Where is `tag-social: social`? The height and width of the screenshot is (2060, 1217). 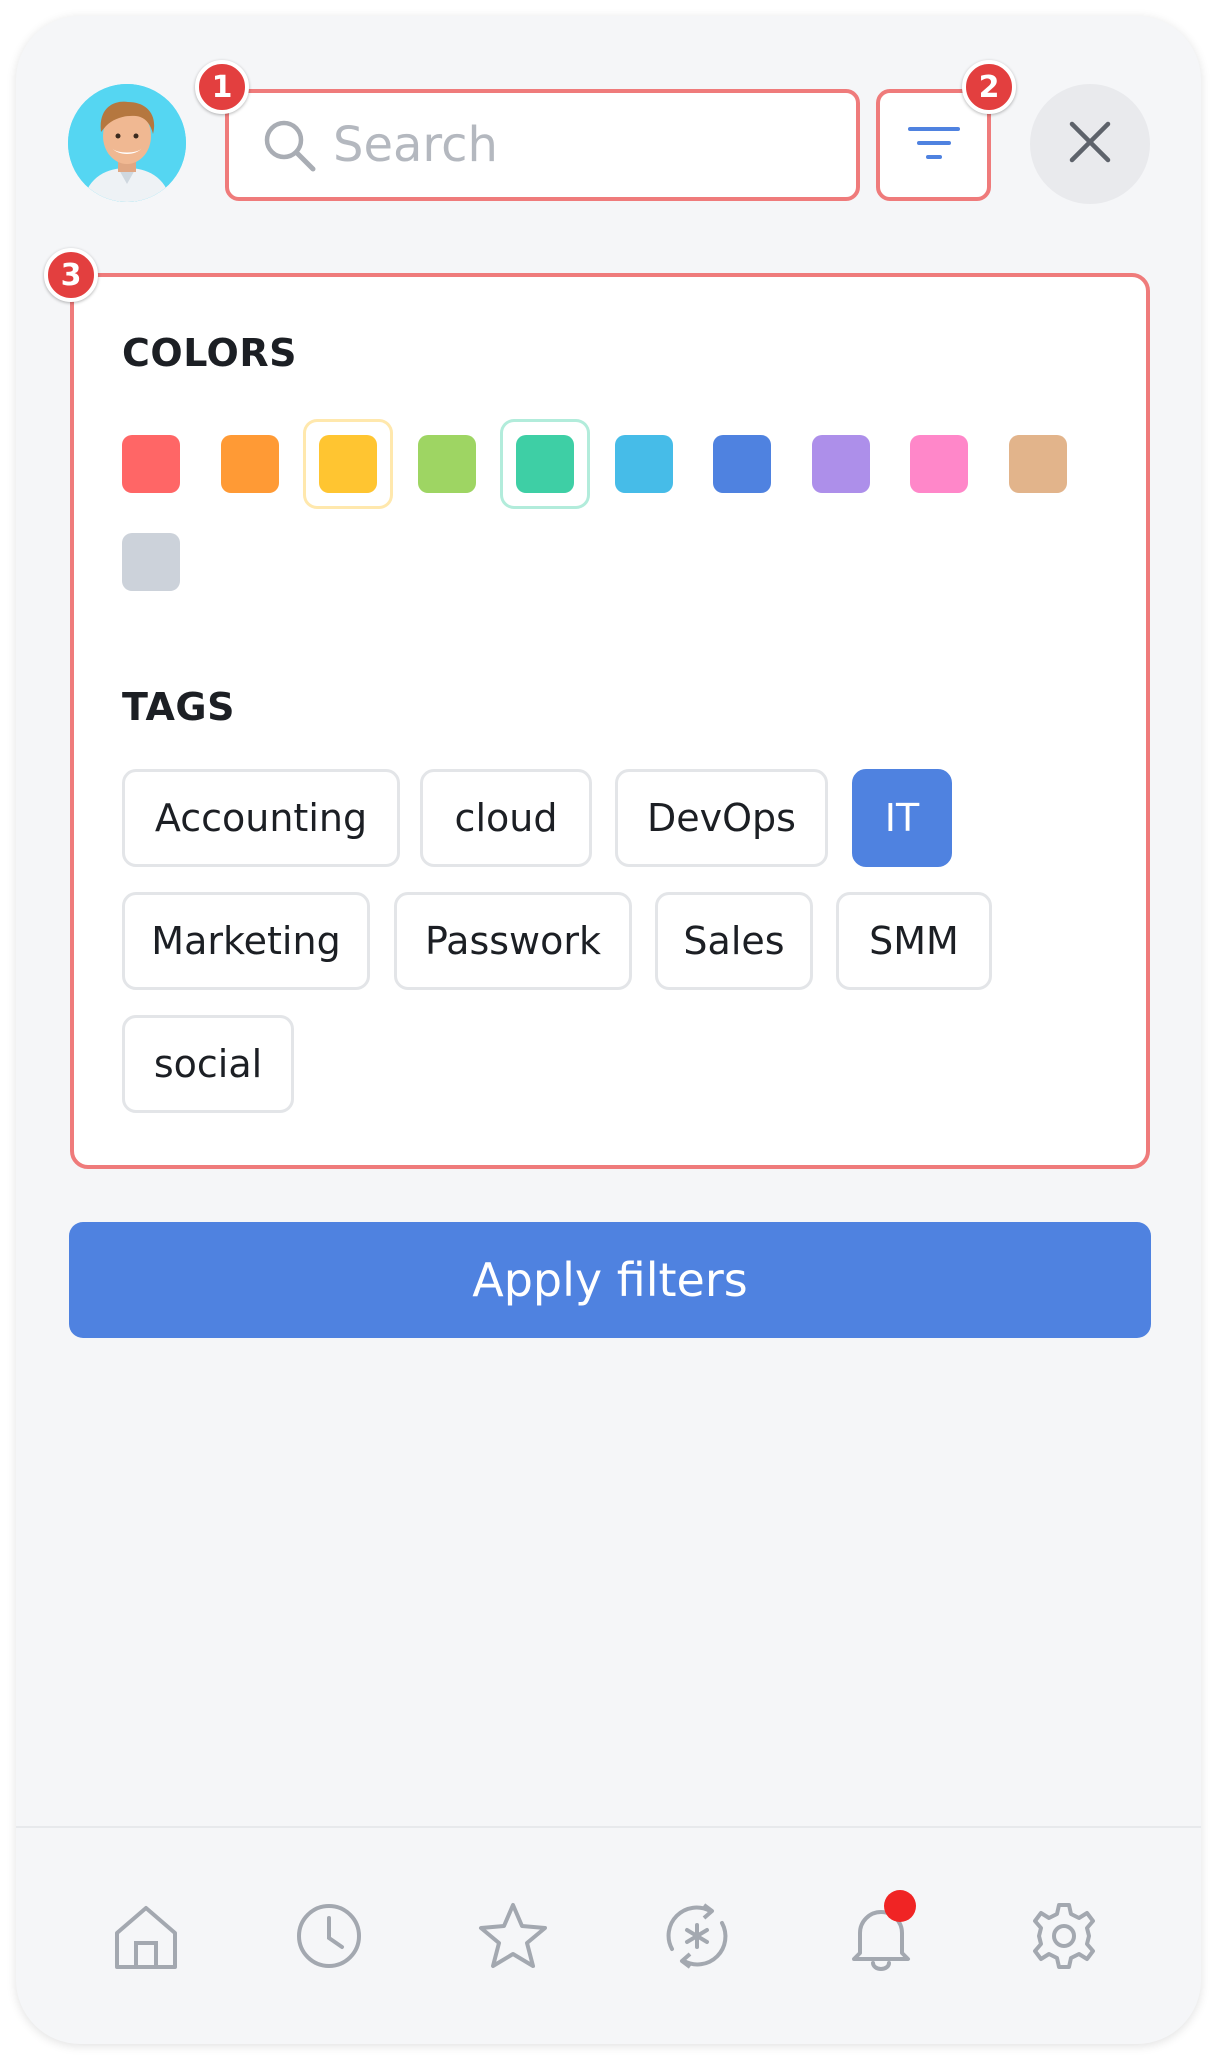
tag-social: social is located at coordinates (208, 1064).